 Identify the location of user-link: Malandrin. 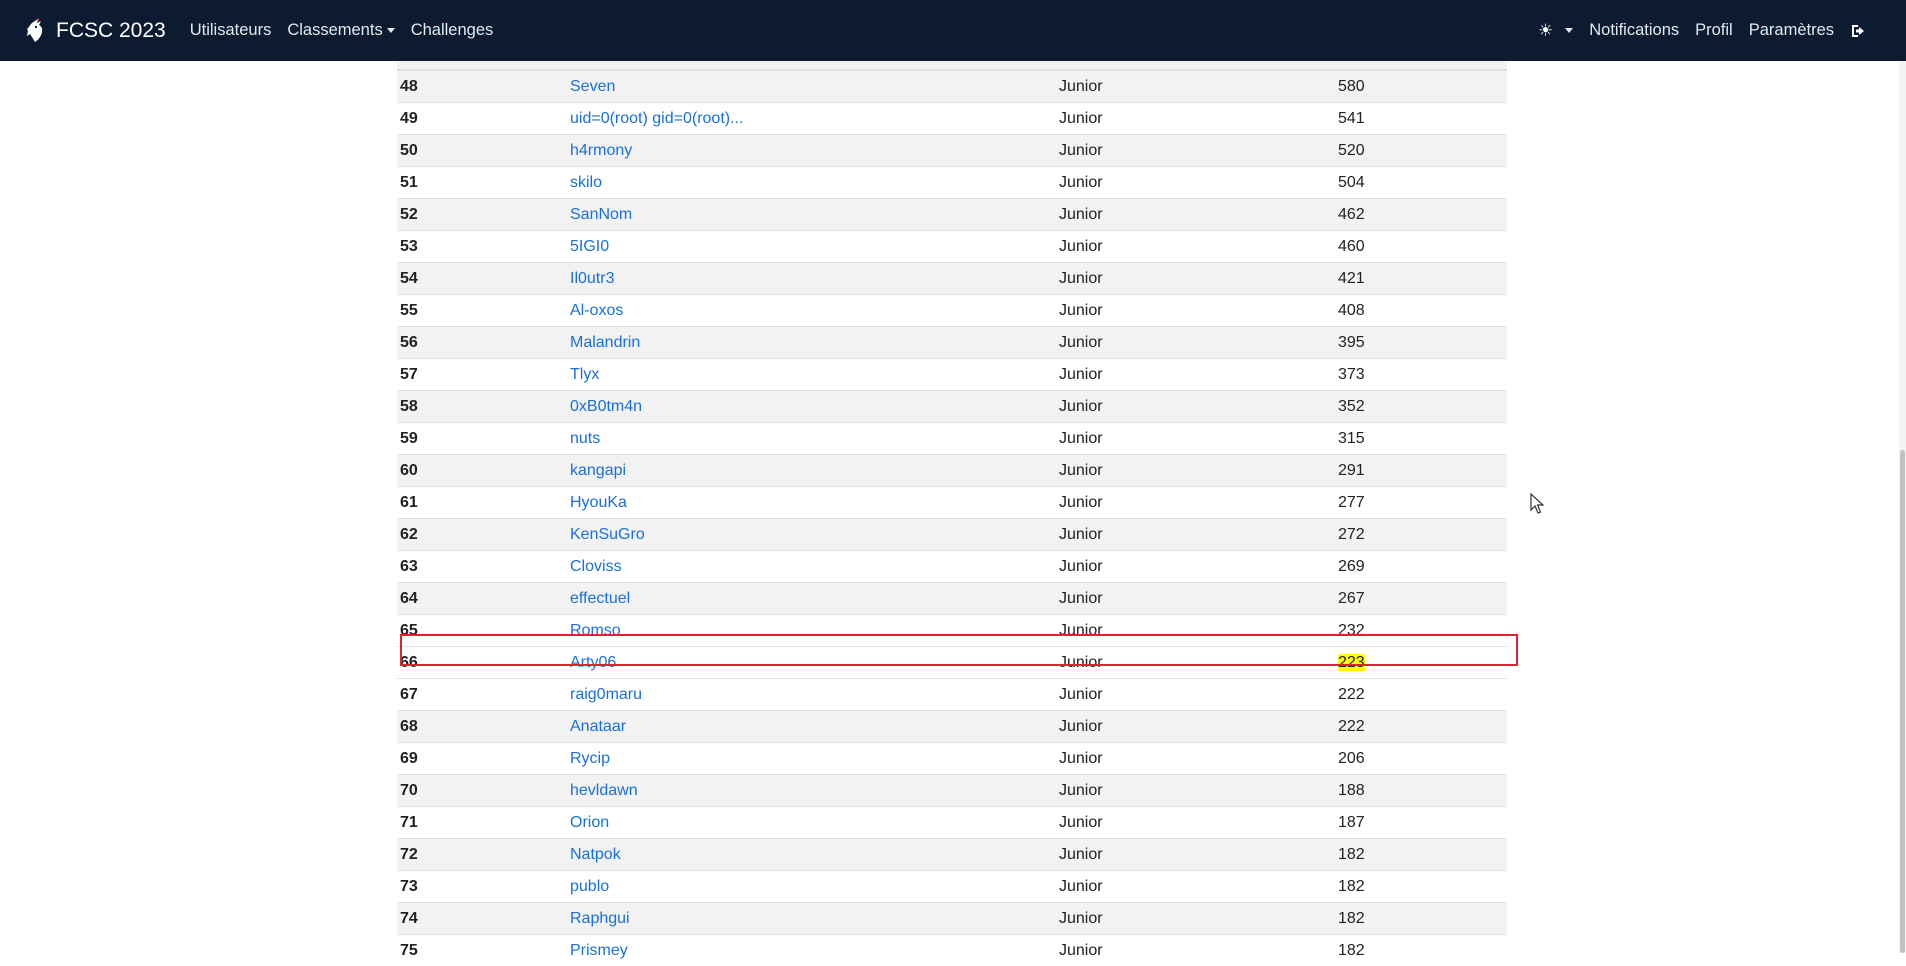
(605, 342).